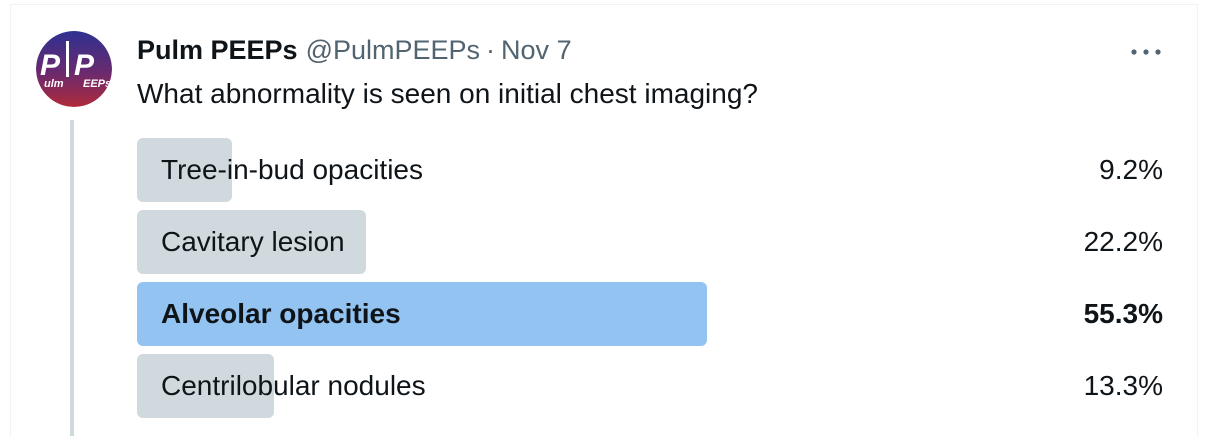  I want to click on poll-option: Cavitary lesion 22.2%, so click(652, 242).